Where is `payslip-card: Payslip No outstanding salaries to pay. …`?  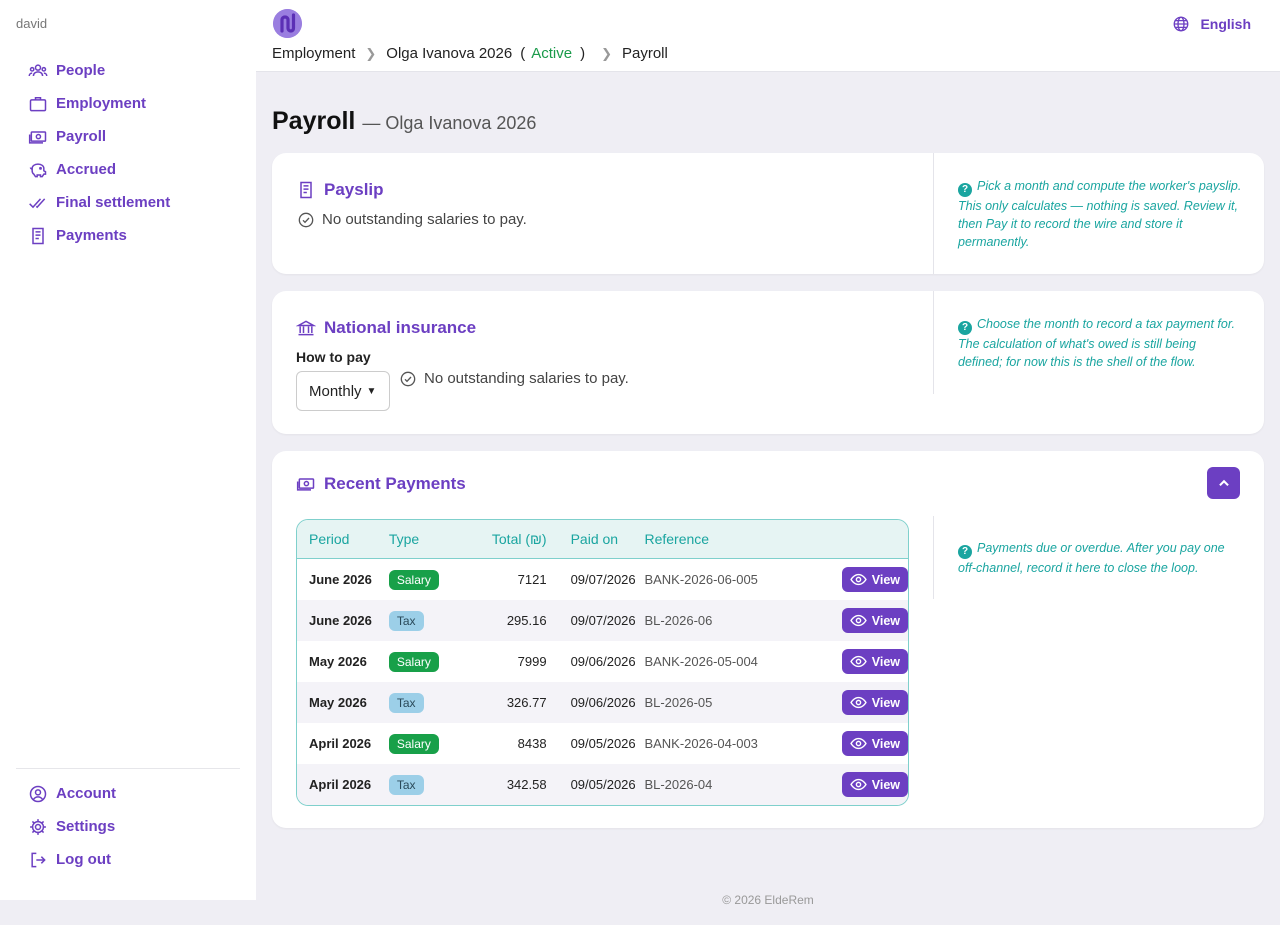 payslip-card: Payslip No outstanding salaries to pay. … is located at coordinates (768, 213).